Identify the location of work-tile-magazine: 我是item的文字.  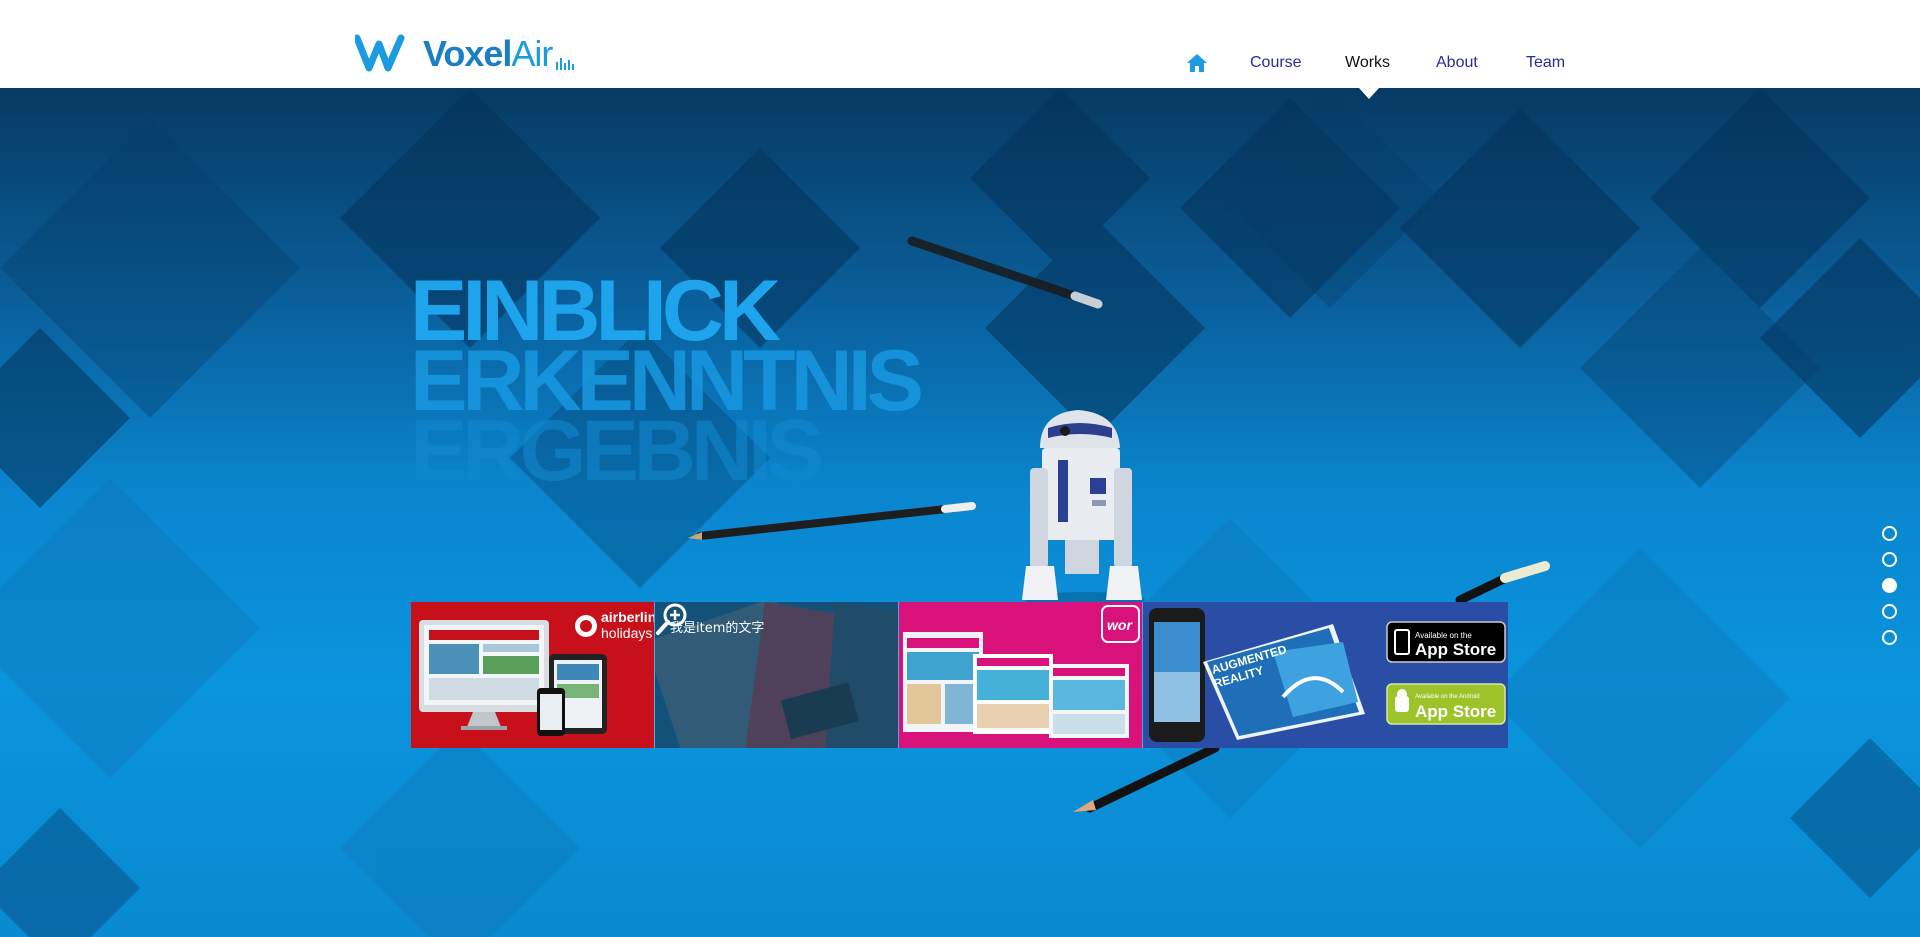
(776, 675).